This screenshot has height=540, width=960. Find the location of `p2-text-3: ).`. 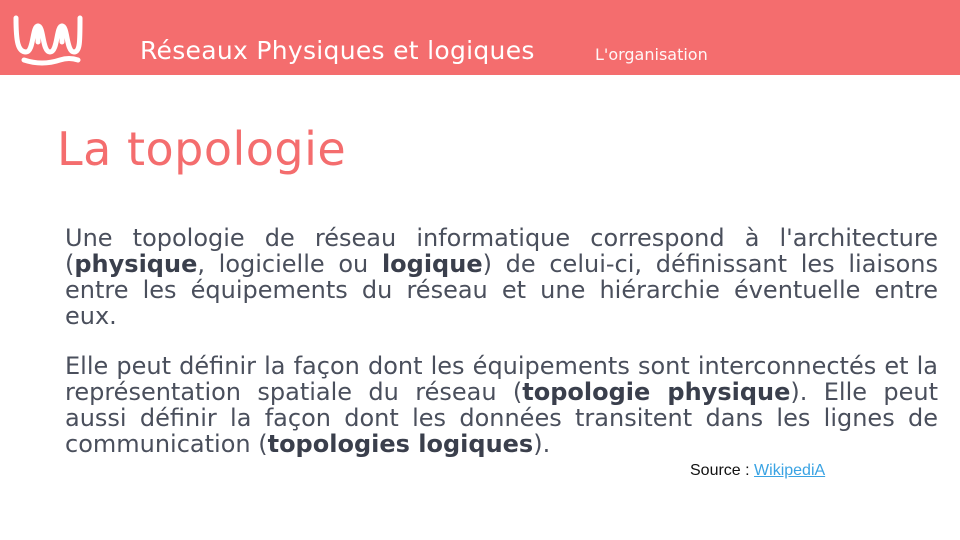

p2-text-3: ). is located at coordinates (542, 444).